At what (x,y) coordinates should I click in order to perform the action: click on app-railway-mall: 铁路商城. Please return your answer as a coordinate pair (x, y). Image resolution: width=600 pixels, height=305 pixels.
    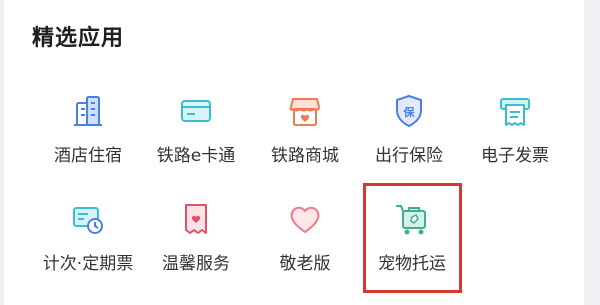
    Looking at the image, I should click on (305, 133).